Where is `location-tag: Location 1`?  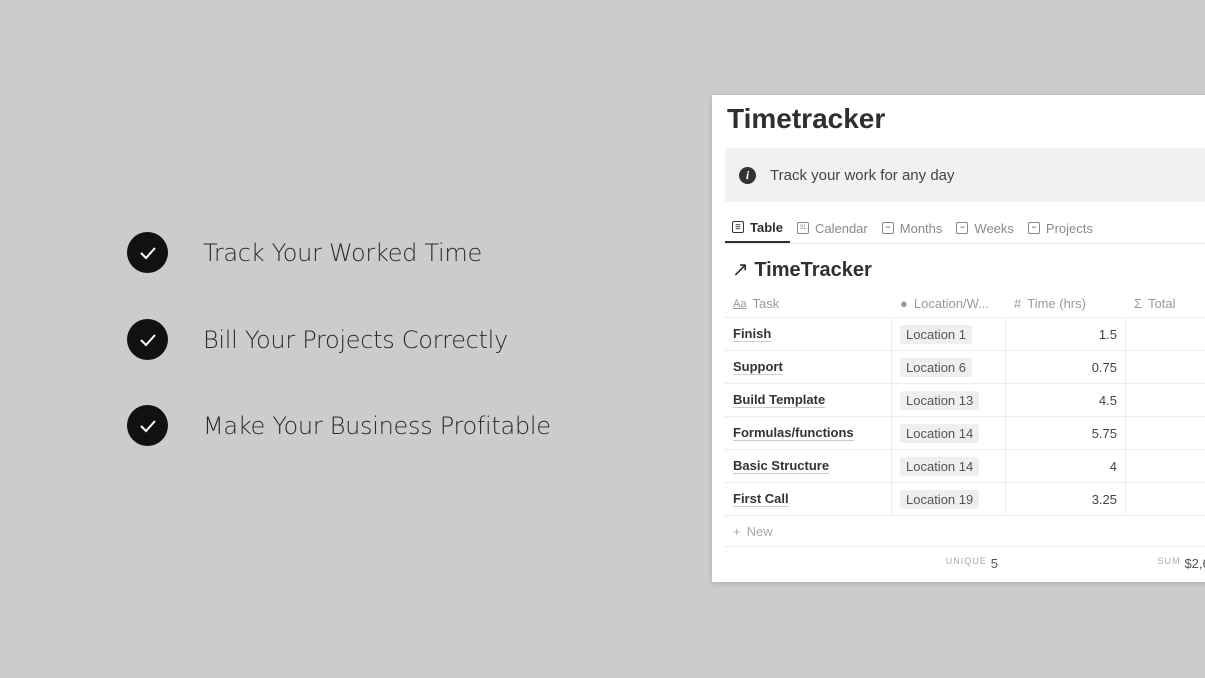
location-tag: Location 1 is located at coordinates (936, 334).